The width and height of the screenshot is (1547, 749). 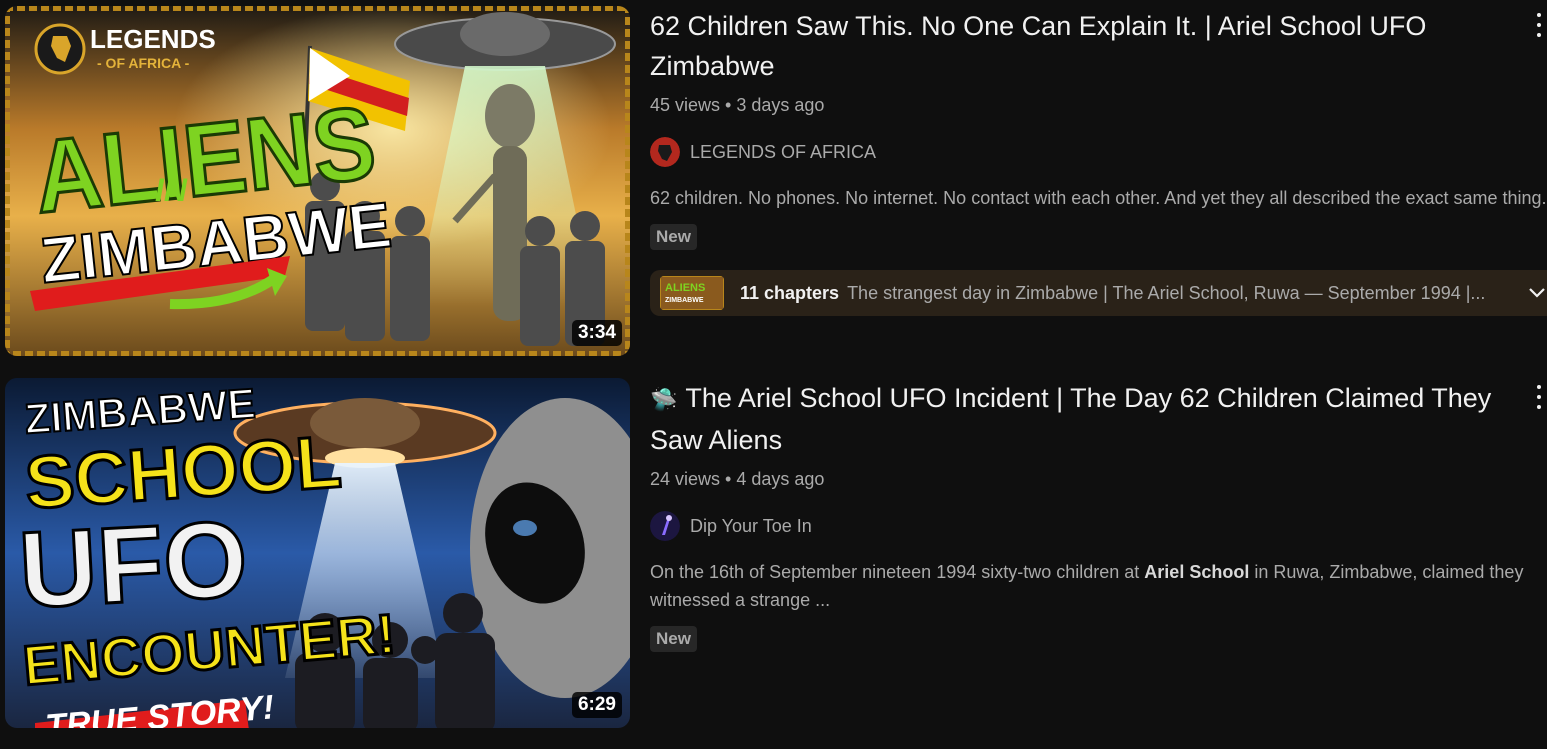 I want to click on thumb-headline-3: UFO, so click(x=133, y=564).